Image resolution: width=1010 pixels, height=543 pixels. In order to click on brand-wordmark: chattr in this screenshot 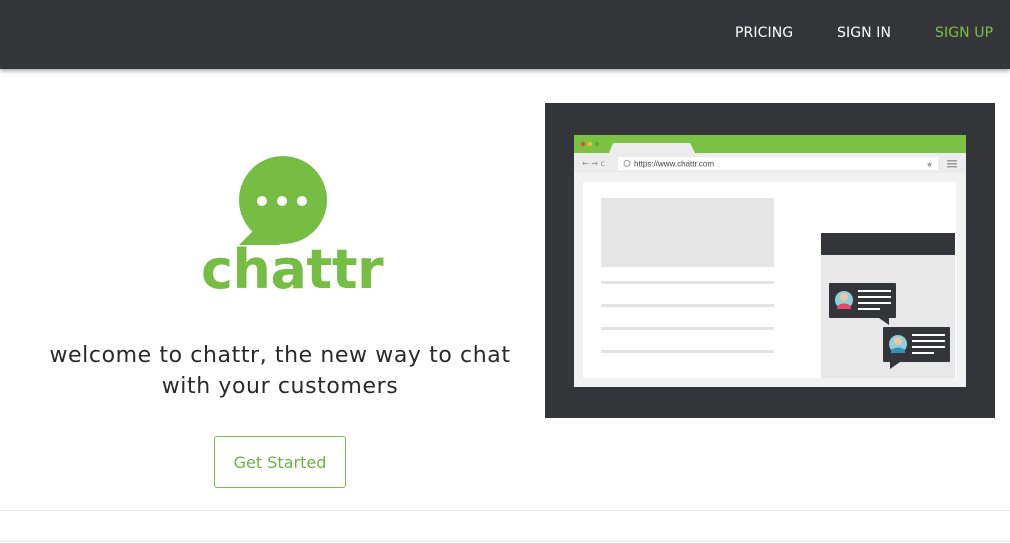, I will do `click(292, 269)`.